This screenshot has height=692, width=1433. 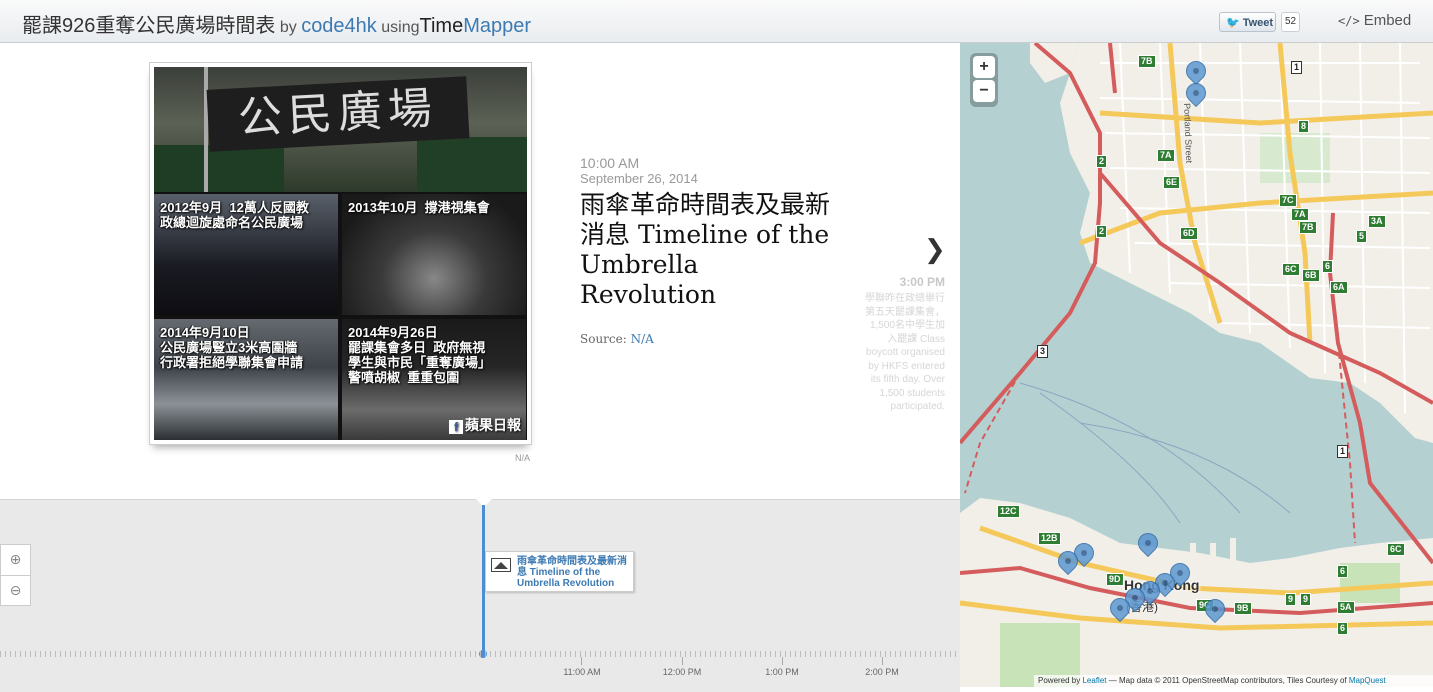 I want to click on timeline-zoom-out-icon: ⊖, so click(x=15, y=590).